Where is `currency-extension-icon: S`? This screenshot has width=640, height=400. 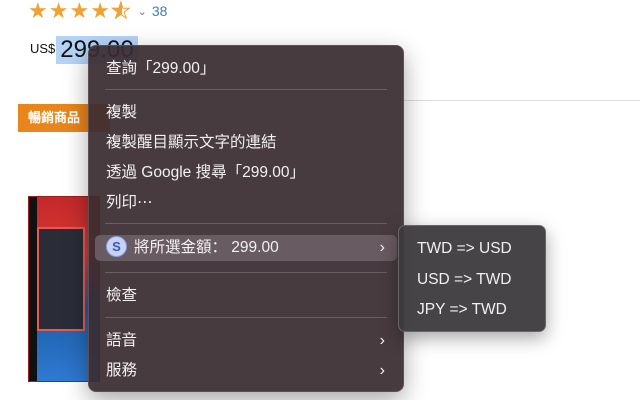 currency-extension-icon: S is located at coordinates (116, 247).